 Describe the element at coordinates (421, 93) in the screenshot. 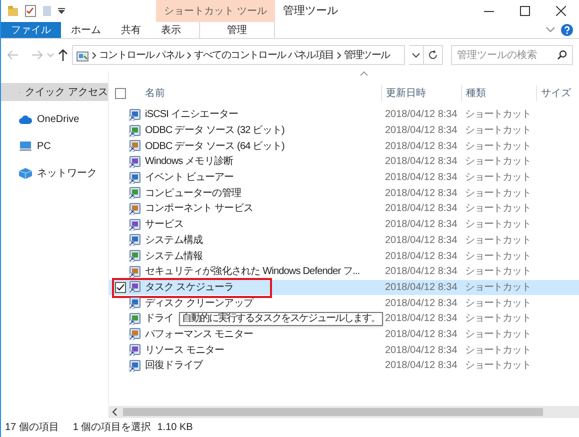

I see `column-header: 更新日時` at that location.